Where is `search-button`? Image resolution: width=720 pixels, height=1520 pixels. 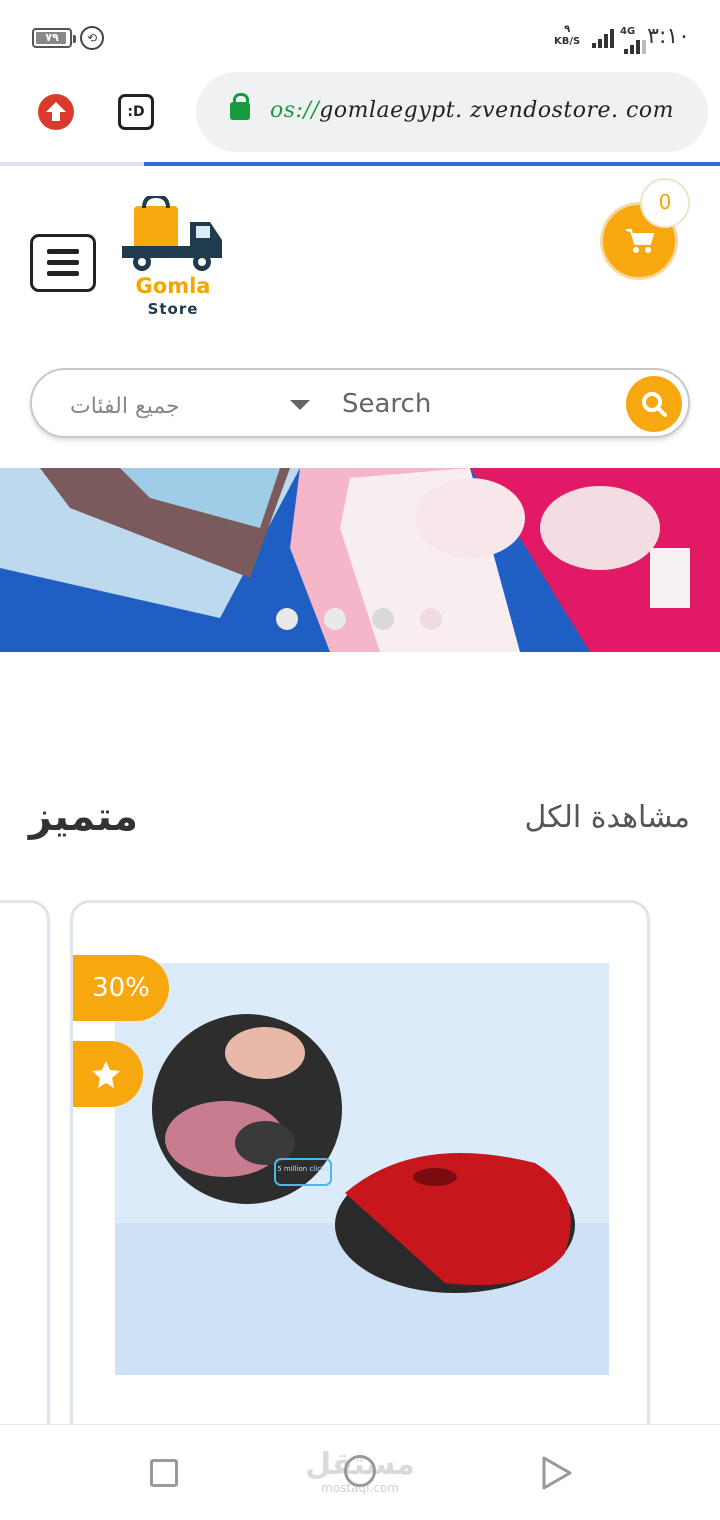 search-button is located at coordinates (654, 404).